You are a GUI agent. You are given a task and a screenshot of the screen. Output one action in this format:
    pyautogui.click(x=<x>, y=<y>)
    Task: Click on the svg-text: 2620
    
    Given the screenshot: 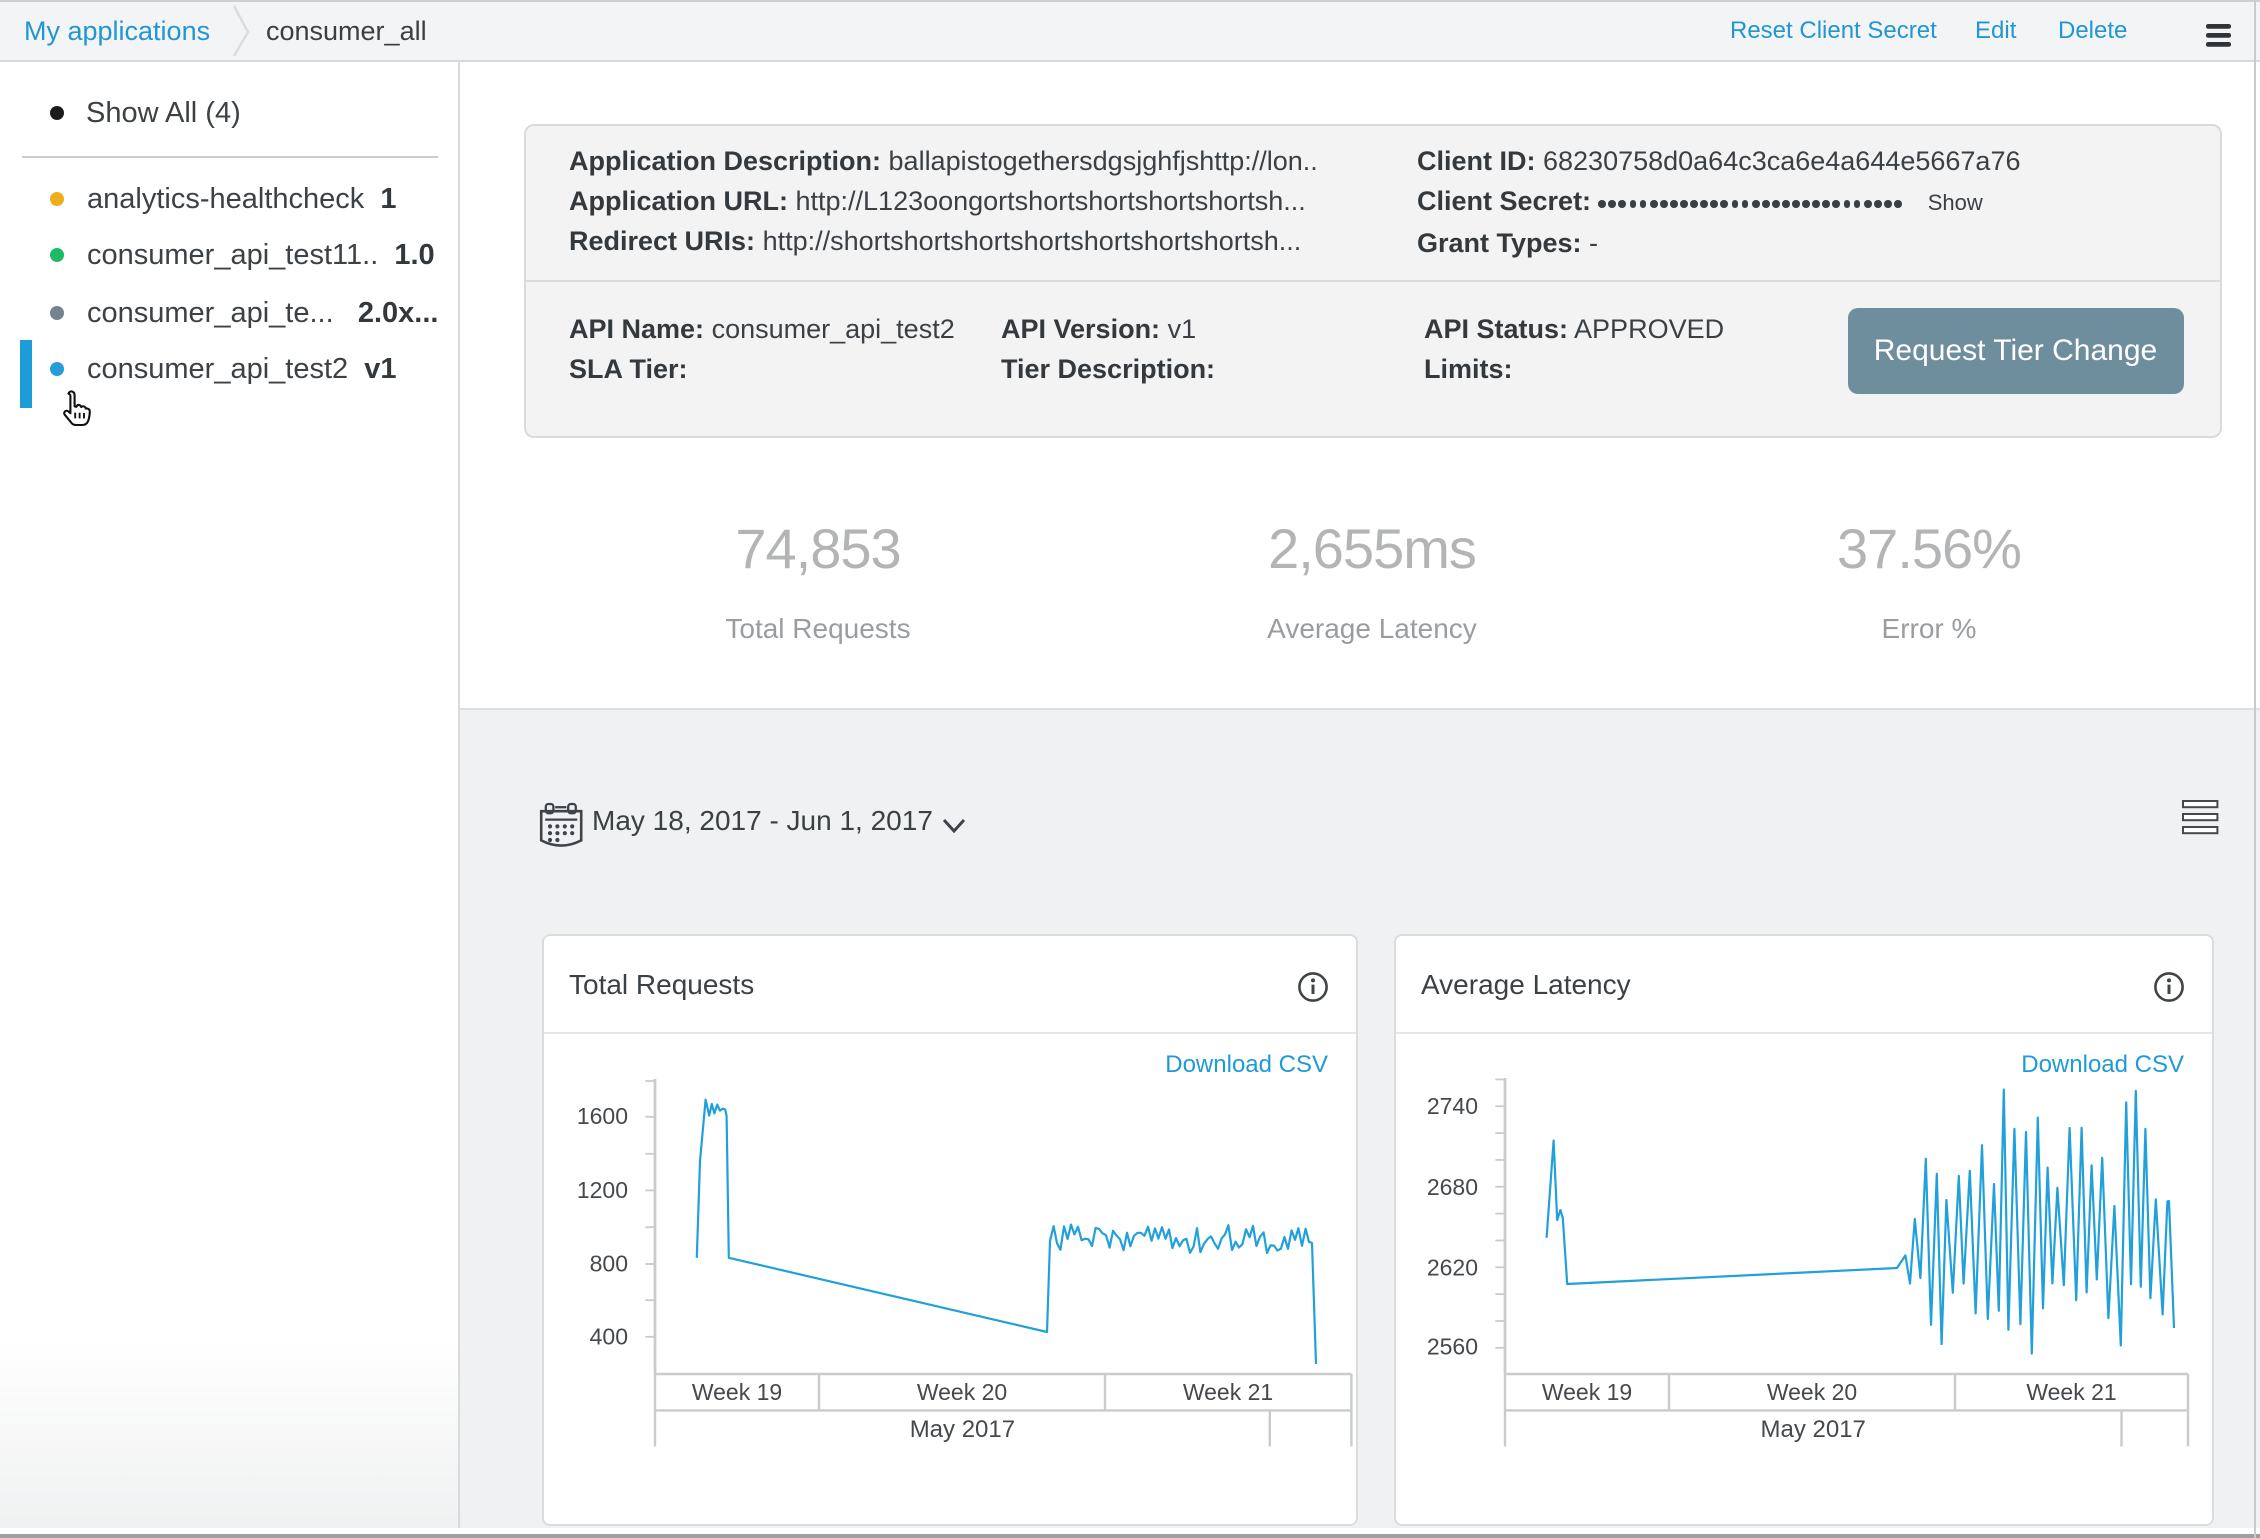 What is the action you would take?
    pyautogui.click(x=1452, y=1266)
    